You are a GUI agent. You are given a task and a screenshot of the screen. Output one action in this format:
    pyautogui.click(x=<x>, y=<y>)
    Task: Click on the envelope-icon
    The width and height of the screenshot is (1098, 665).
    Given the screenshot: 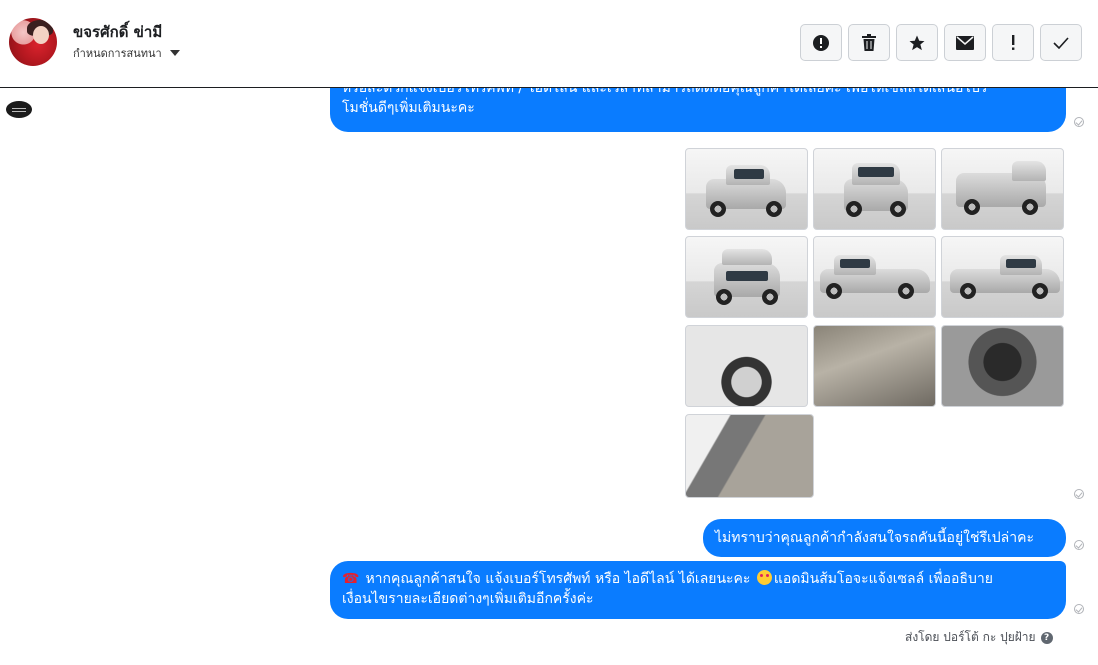 What is the action you would take?
    pyautogui.click(x=965, y=42)
    